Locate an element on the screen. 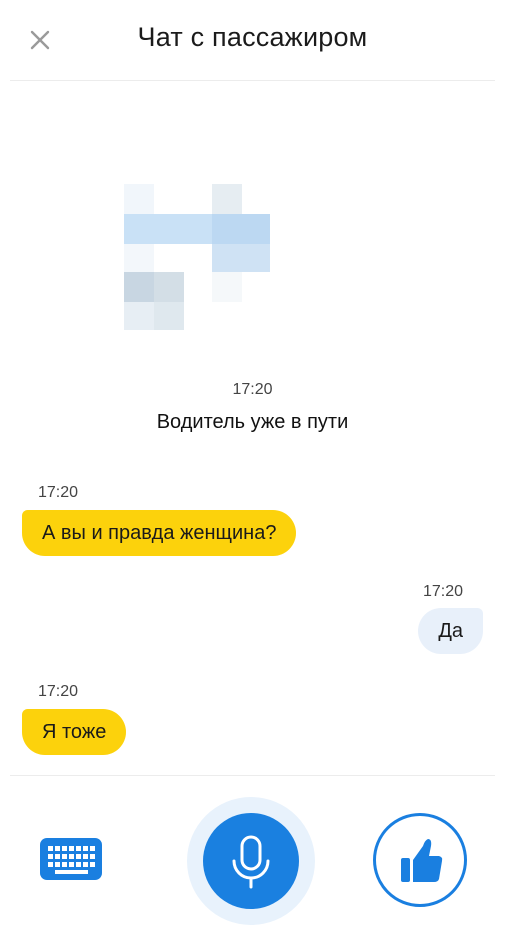 Image resolution: width=505 pixels, height=937 pixels. microphone-button is located at coordinates (251, 861).